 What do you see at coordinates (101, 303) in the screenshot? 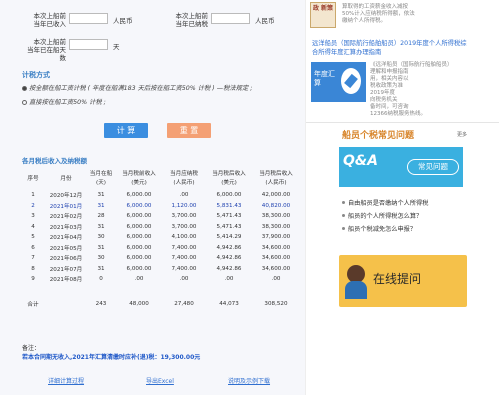
I see `table-cell: 243` at bounding box center [101, 303].